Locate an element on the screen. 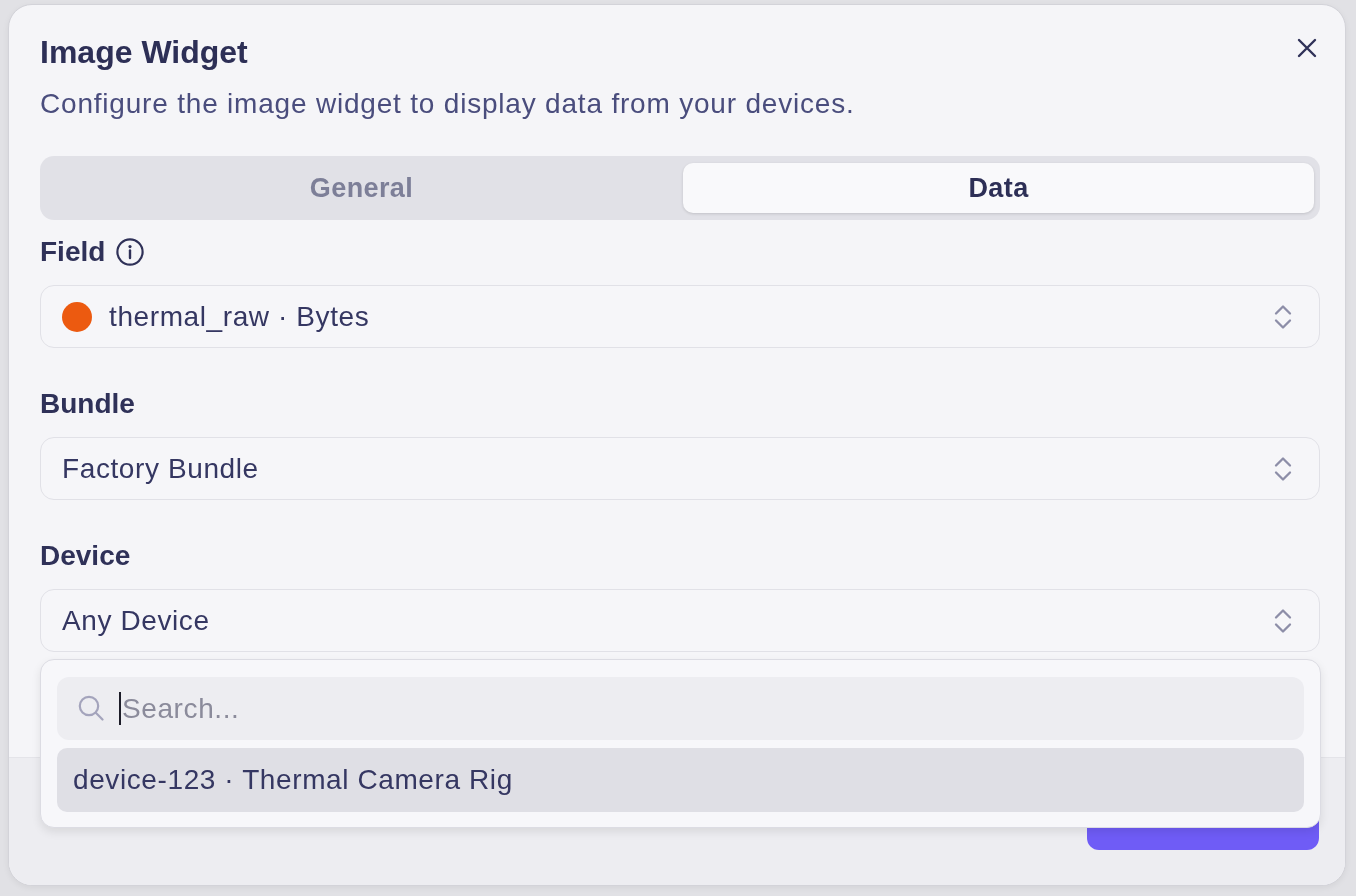  dialog-description: Configure the image widget to display data from your devices. is located at coordinates (448, 104).